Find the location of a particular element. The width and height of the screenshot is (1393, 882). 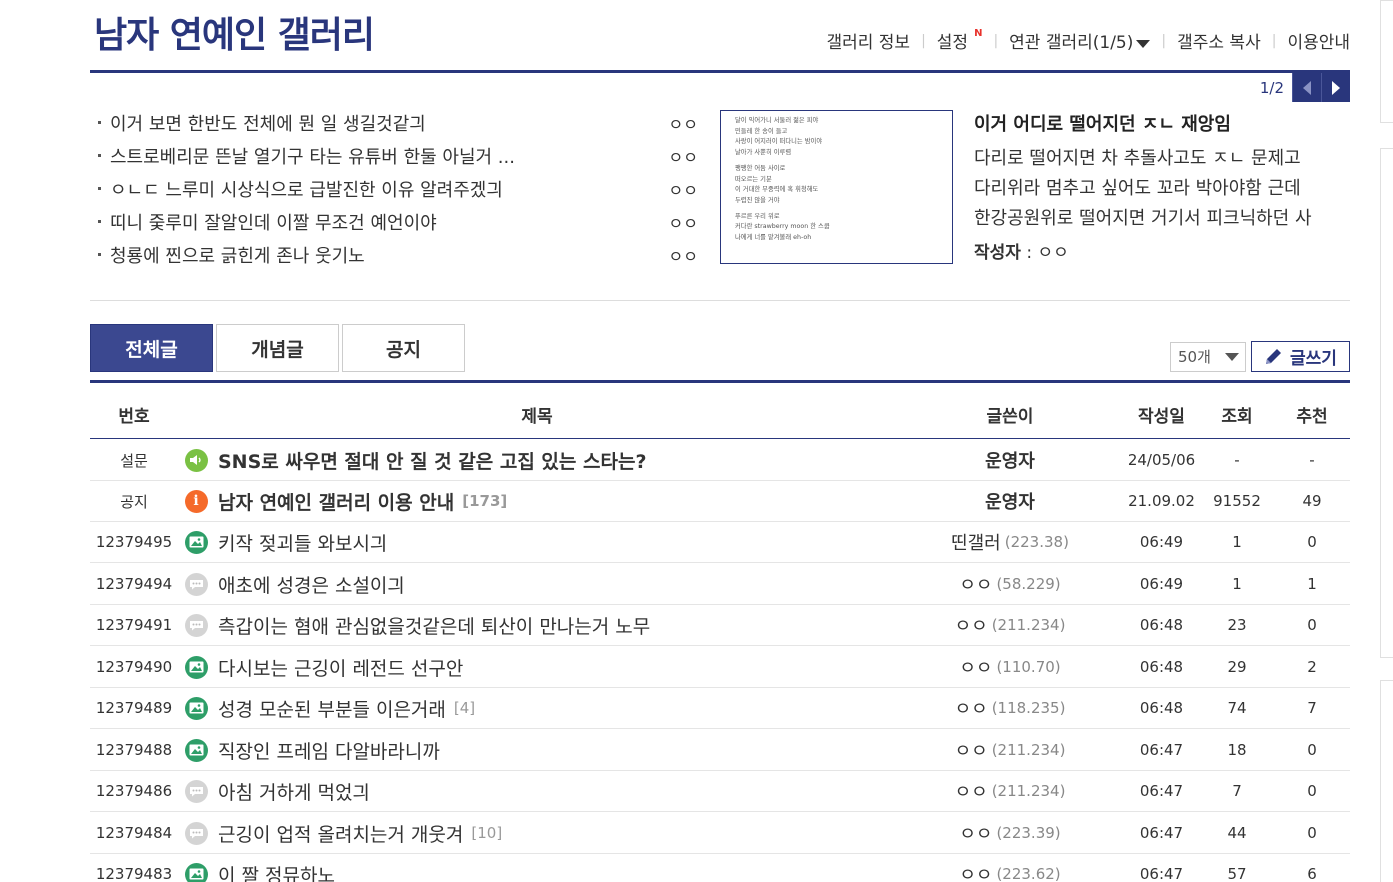

table-row: 12379483 이 짤 정뮤하노 ㅇㅇ (223.62) 06:47 57 6 is located at coordinates (720, 868).